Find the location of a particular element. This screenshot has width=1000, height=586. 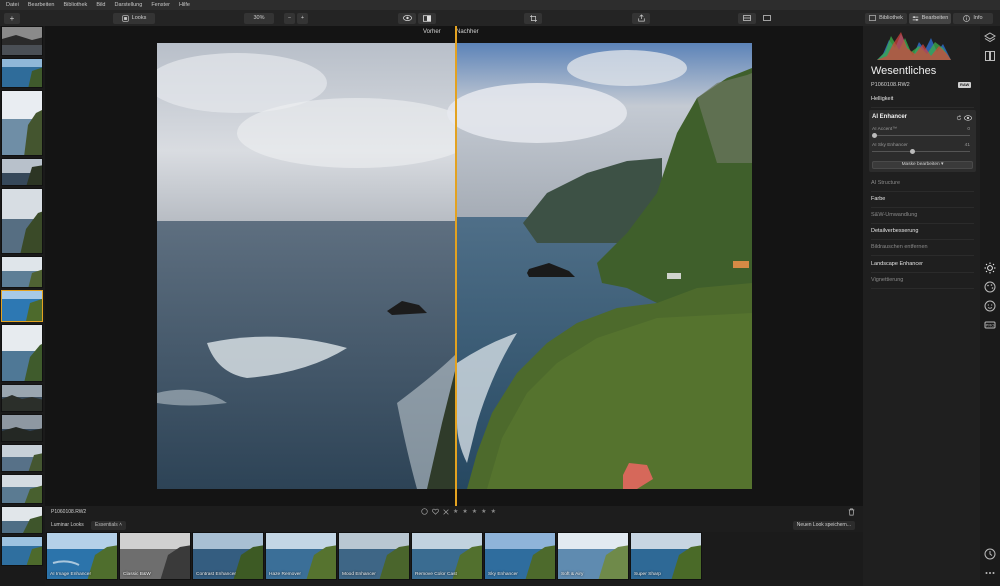

star-rating-5: ★ is located at coordinates (493, 511).